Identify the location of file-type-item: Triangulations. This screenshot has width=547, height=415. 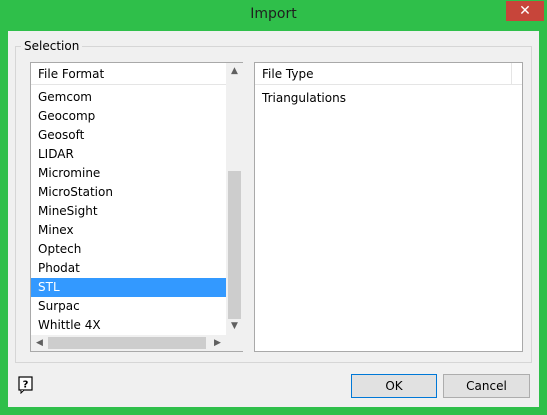
(304, 98).